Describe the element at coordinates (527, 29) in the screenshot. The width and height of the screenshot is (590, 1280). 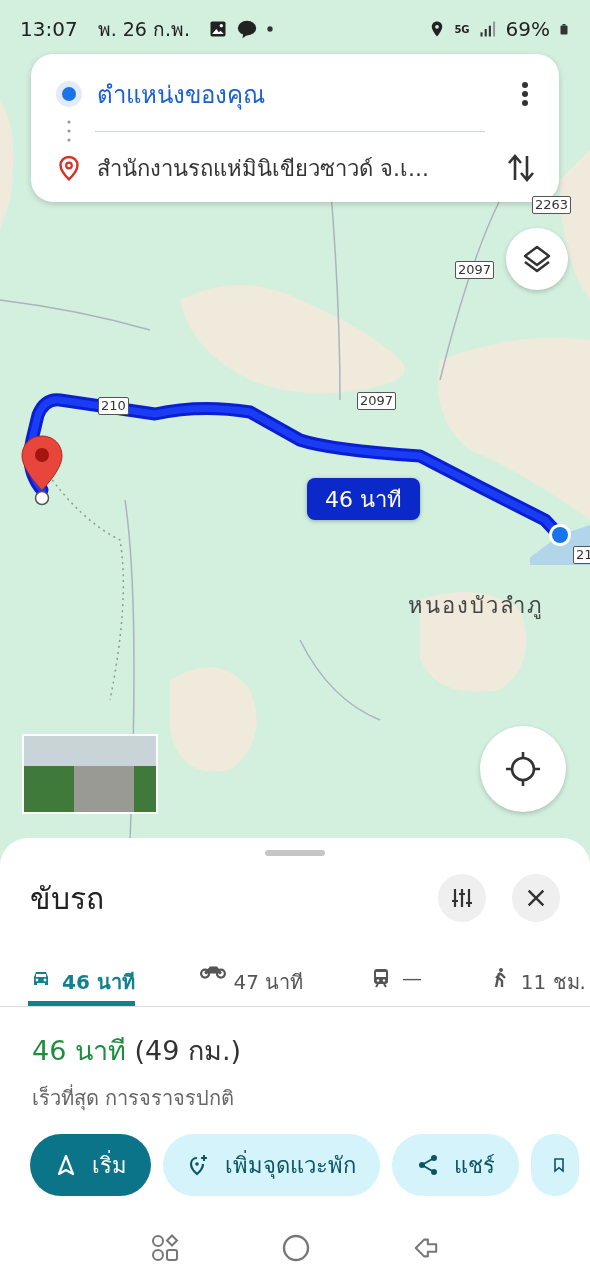
I see `battery-percentage: 69%` at that location.